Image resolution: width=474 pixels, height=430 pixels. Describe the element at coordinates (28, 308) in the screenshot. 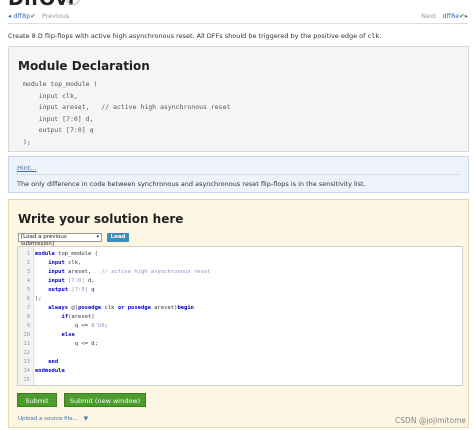

I see `line-number: 7` at that location.